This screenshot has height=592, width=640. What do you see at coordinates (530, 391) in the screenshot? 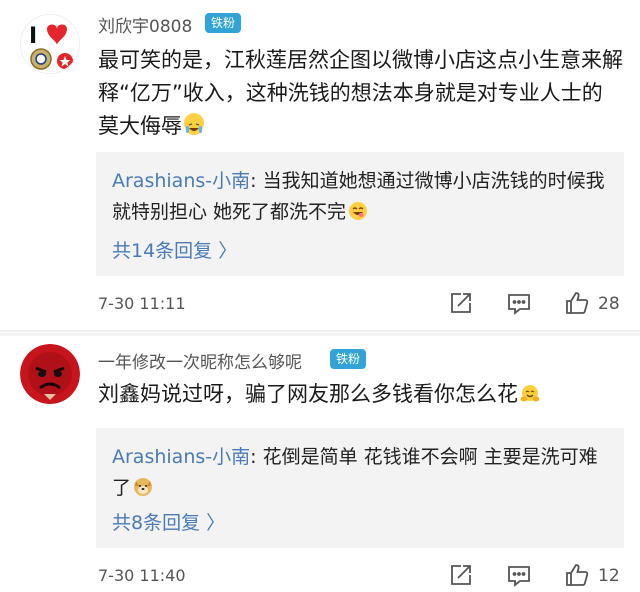
I see `hug-emoji-icon` at bounding box center [530, 391].